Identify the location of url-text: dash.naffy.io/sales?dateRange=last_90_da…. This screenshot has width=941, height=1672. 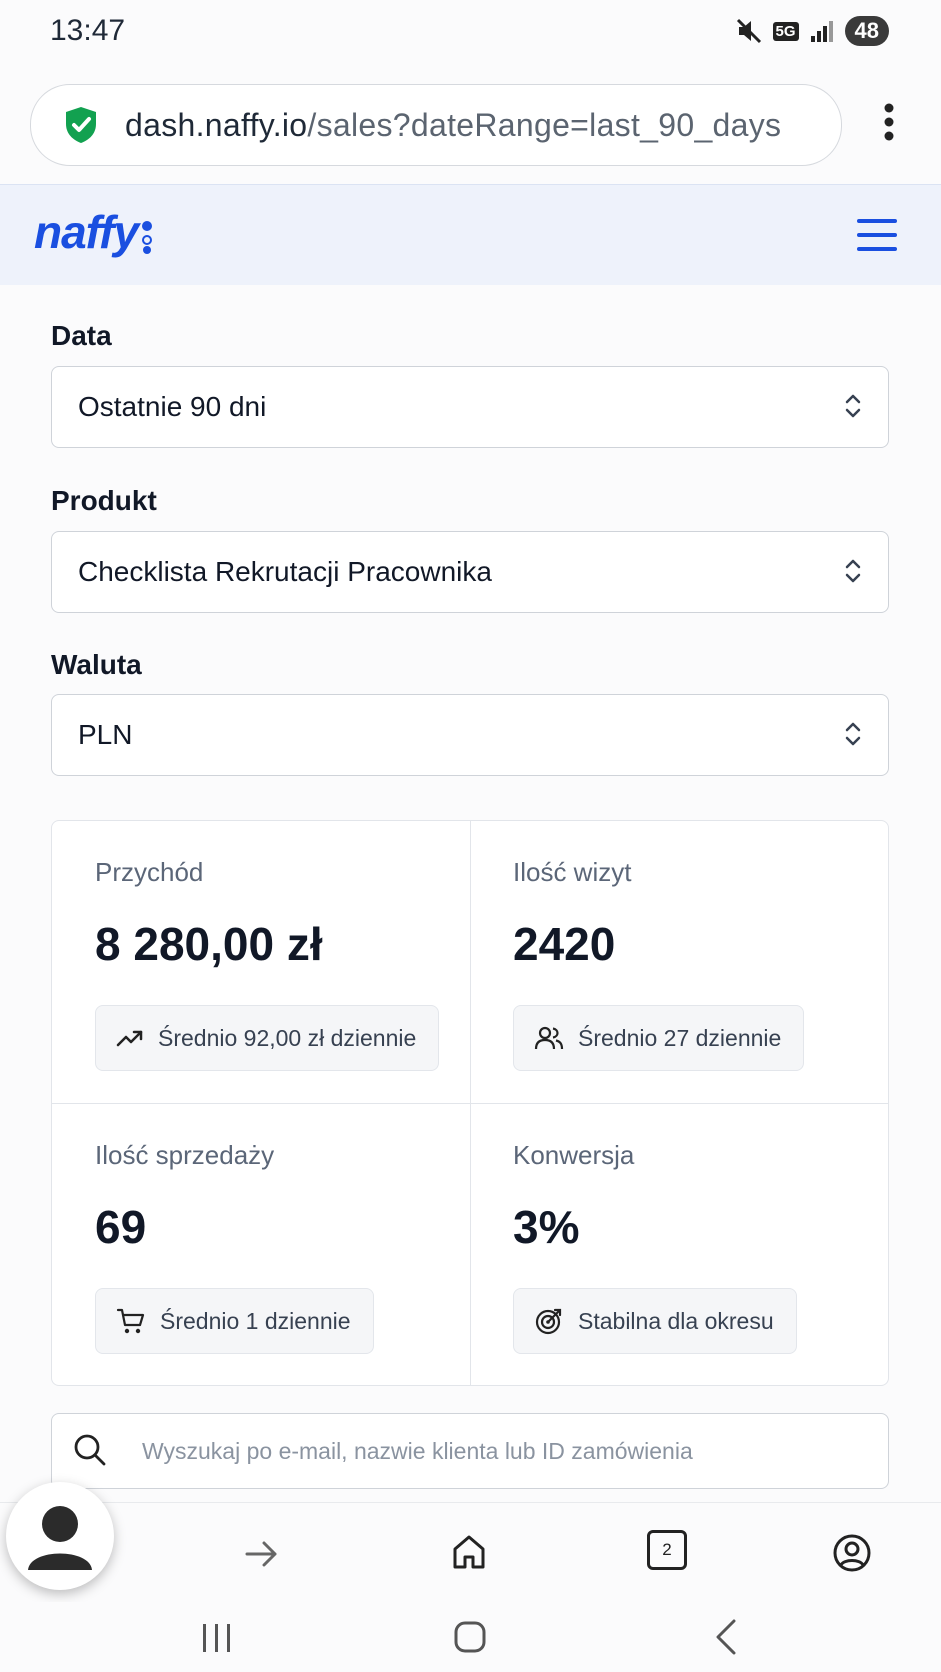
(453, 125).